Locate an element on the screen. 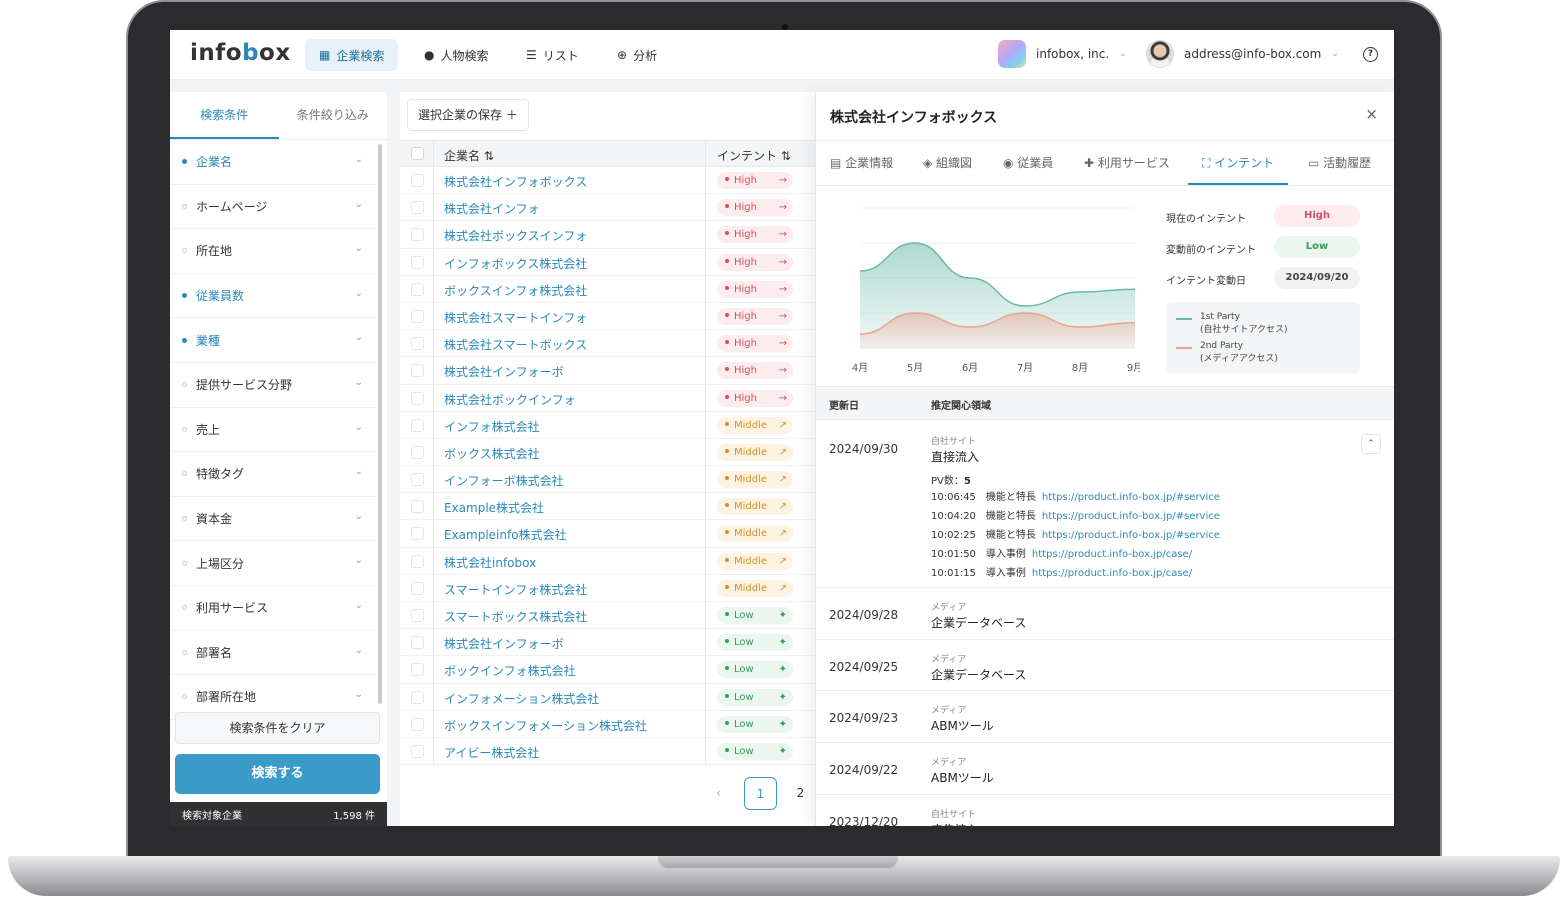 This screenshot has height=908, width=1568. page-1-button: 1 is located at coordinates (760, 793).